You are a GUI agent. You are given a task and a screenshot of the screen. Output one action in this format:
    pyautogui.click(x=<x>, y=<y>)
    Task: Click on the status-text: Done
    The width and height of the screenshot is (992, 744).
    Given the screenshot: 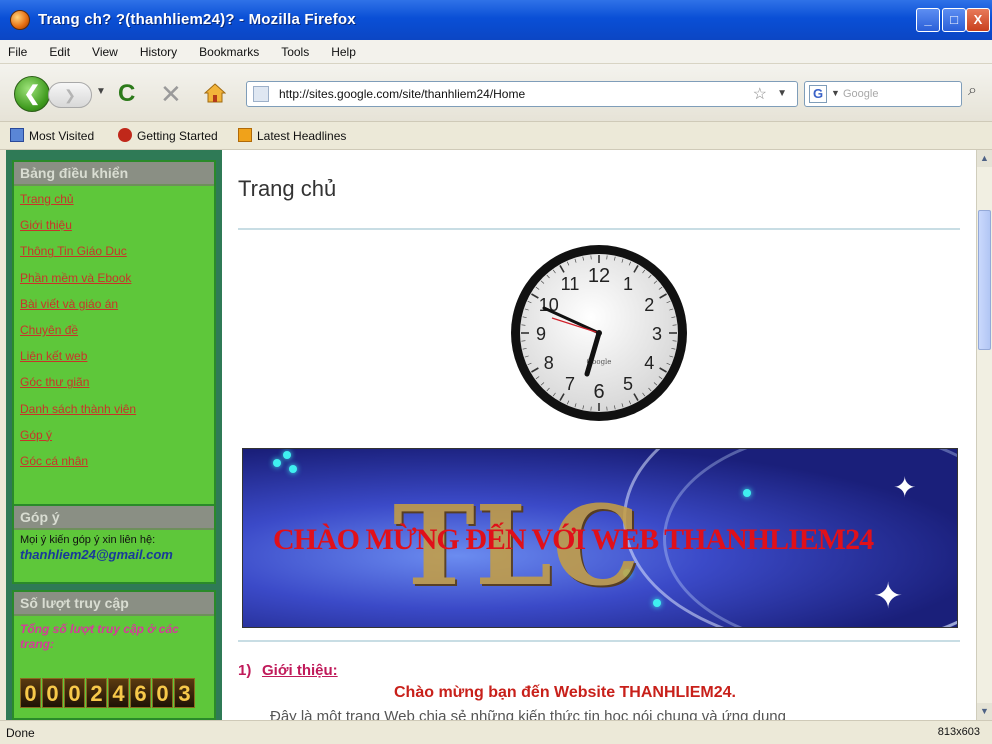 What is the action you would take?
    pyautogui.click(x=20, y=733)
    